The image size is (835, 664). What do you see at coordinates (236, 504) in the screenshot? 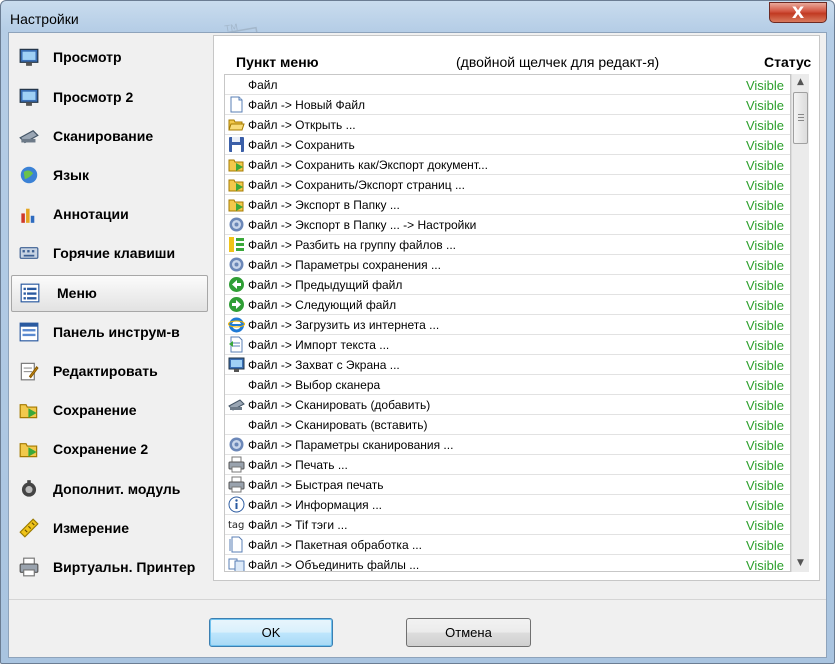
I see `info-icon` at bounding box center [236, 504].